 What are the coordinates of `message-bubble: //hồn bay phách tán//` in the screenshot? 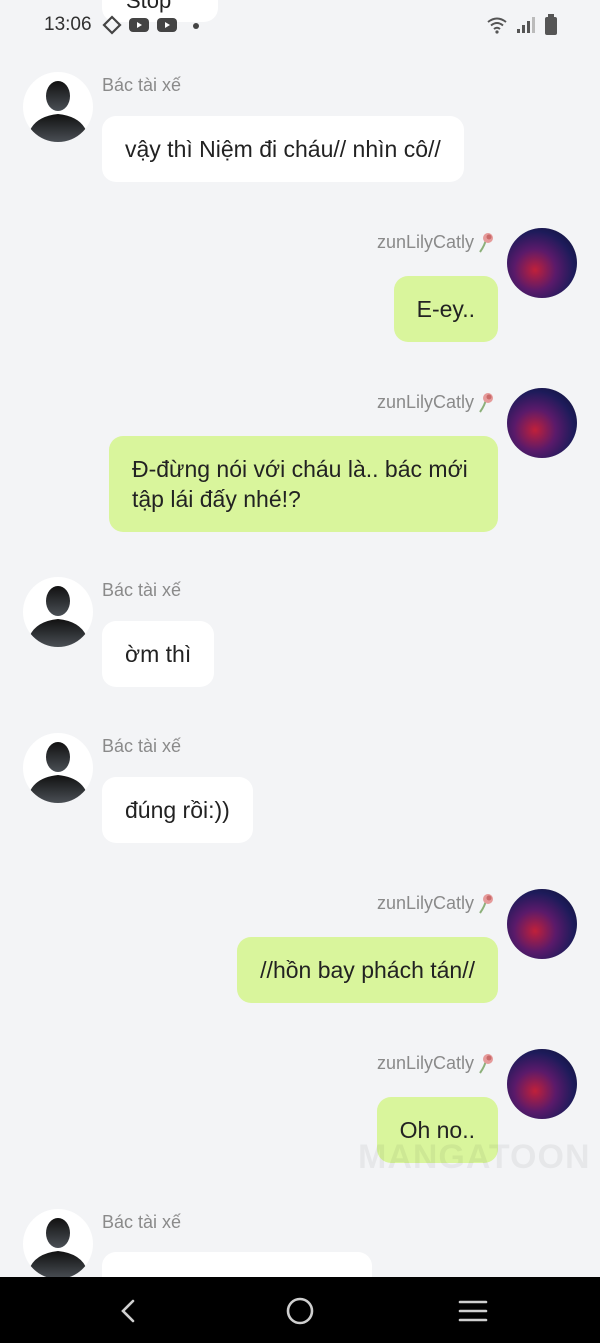 It's located at (367, 970).